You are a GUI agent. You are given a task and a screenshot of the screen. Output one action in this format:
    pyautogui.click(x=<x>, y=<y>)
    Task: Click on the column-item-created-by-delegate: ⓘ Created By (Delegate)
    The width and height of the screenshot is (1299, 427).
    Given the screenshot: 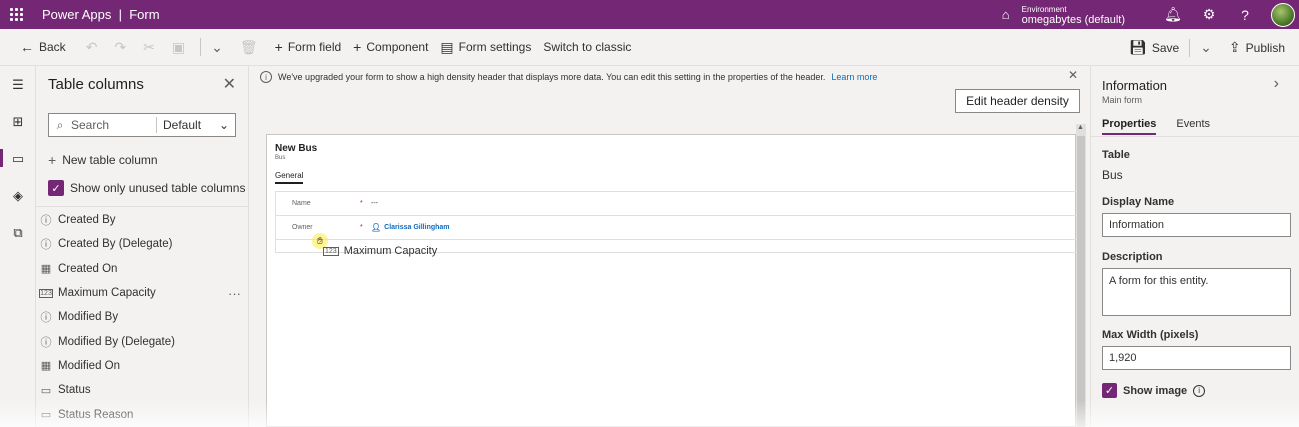 What is the action you would take?
    pyautogui.click(x=142, y=244)
    